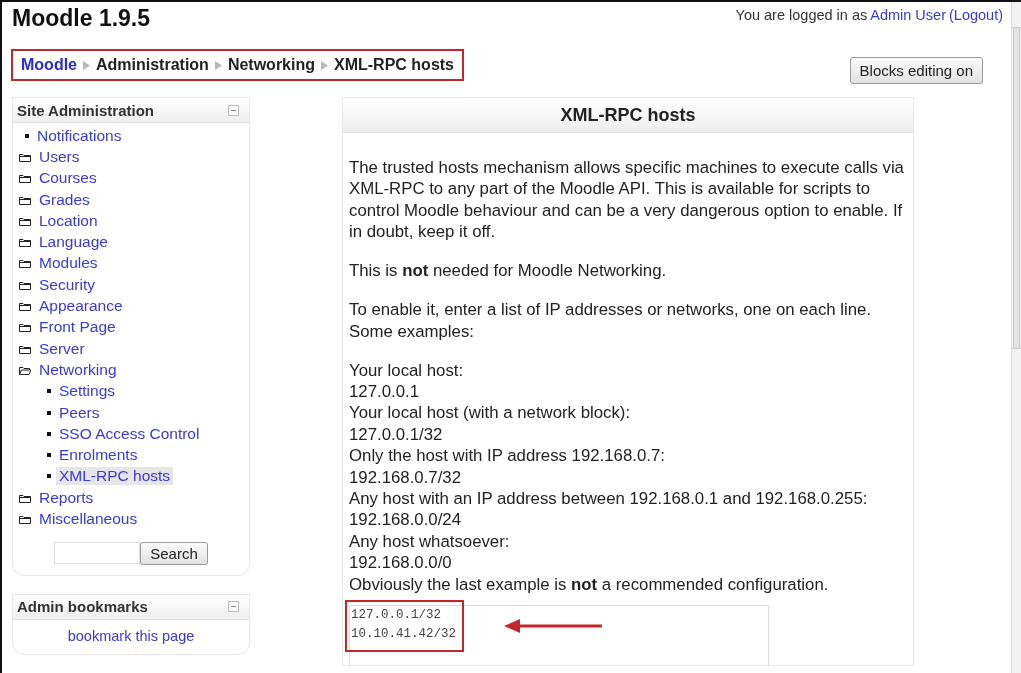 The image size is (1021, 673). What do you see at coordinates (405, 520) in the screenshot?
I see `example-line: 192.168.0.0/24` at bounding box center [405, 520].